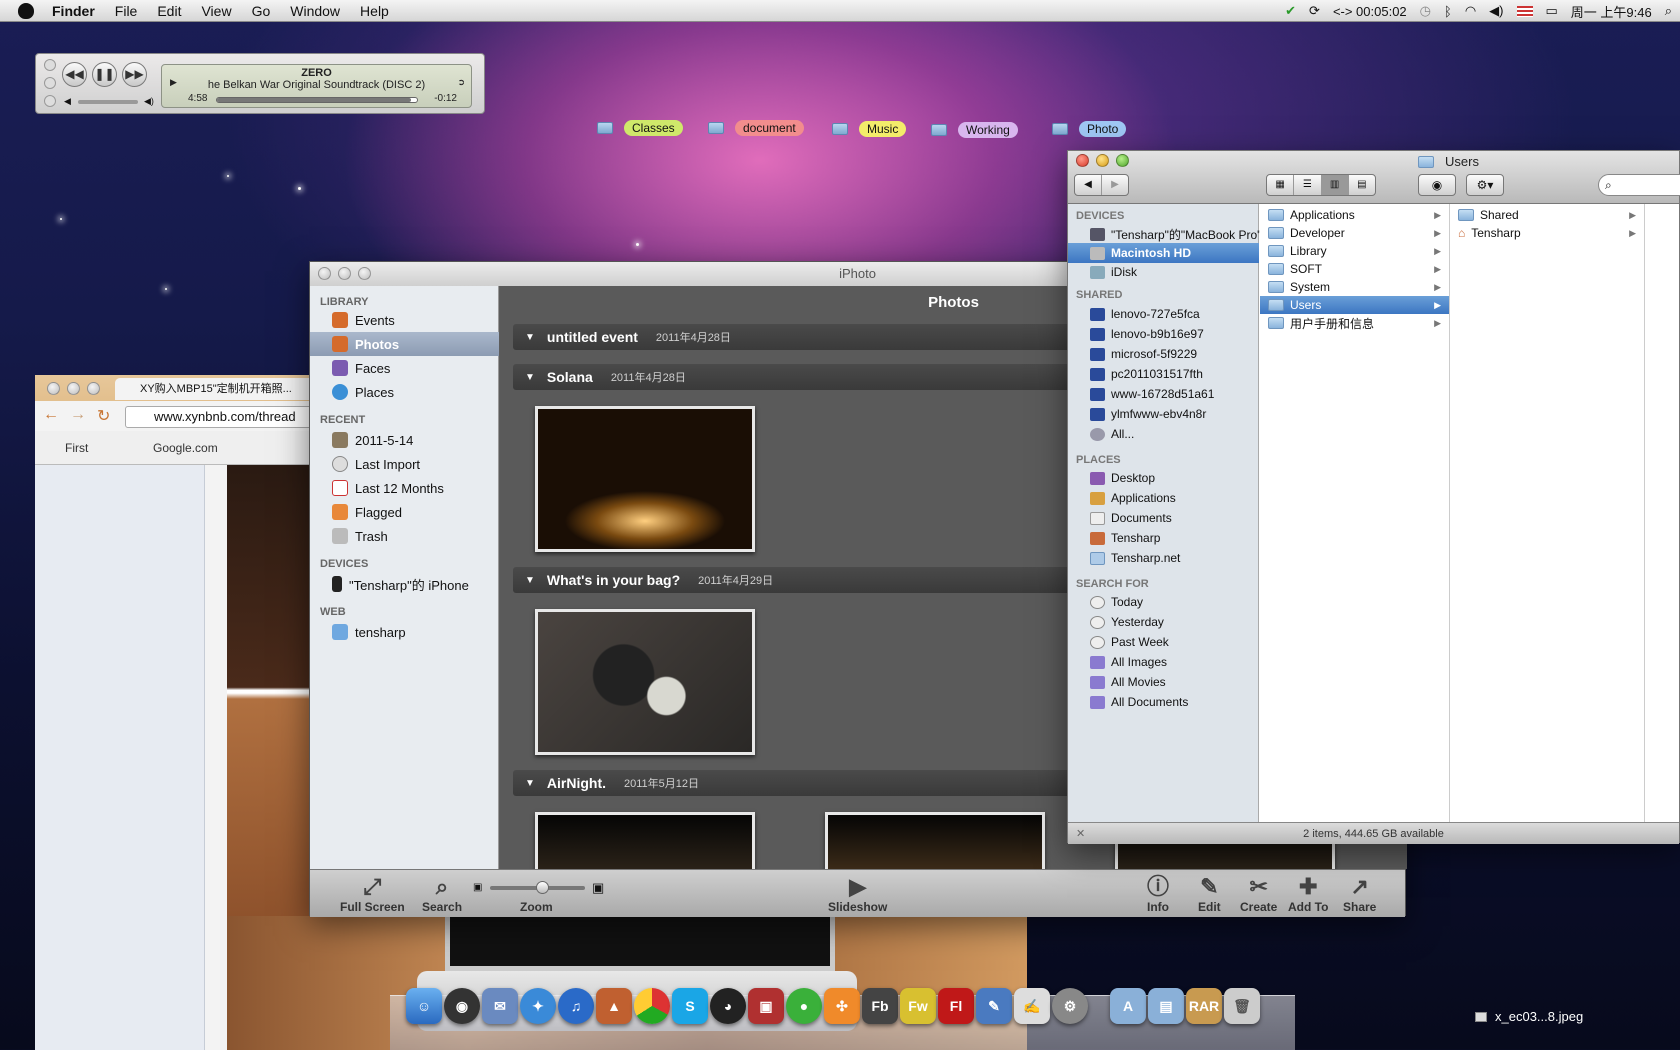 This screenshot has height=1050, width=1680. Describe the element at coordinates (1209, 894) in the screenshot. I see `edit-button: ✎ Edit` at that location.